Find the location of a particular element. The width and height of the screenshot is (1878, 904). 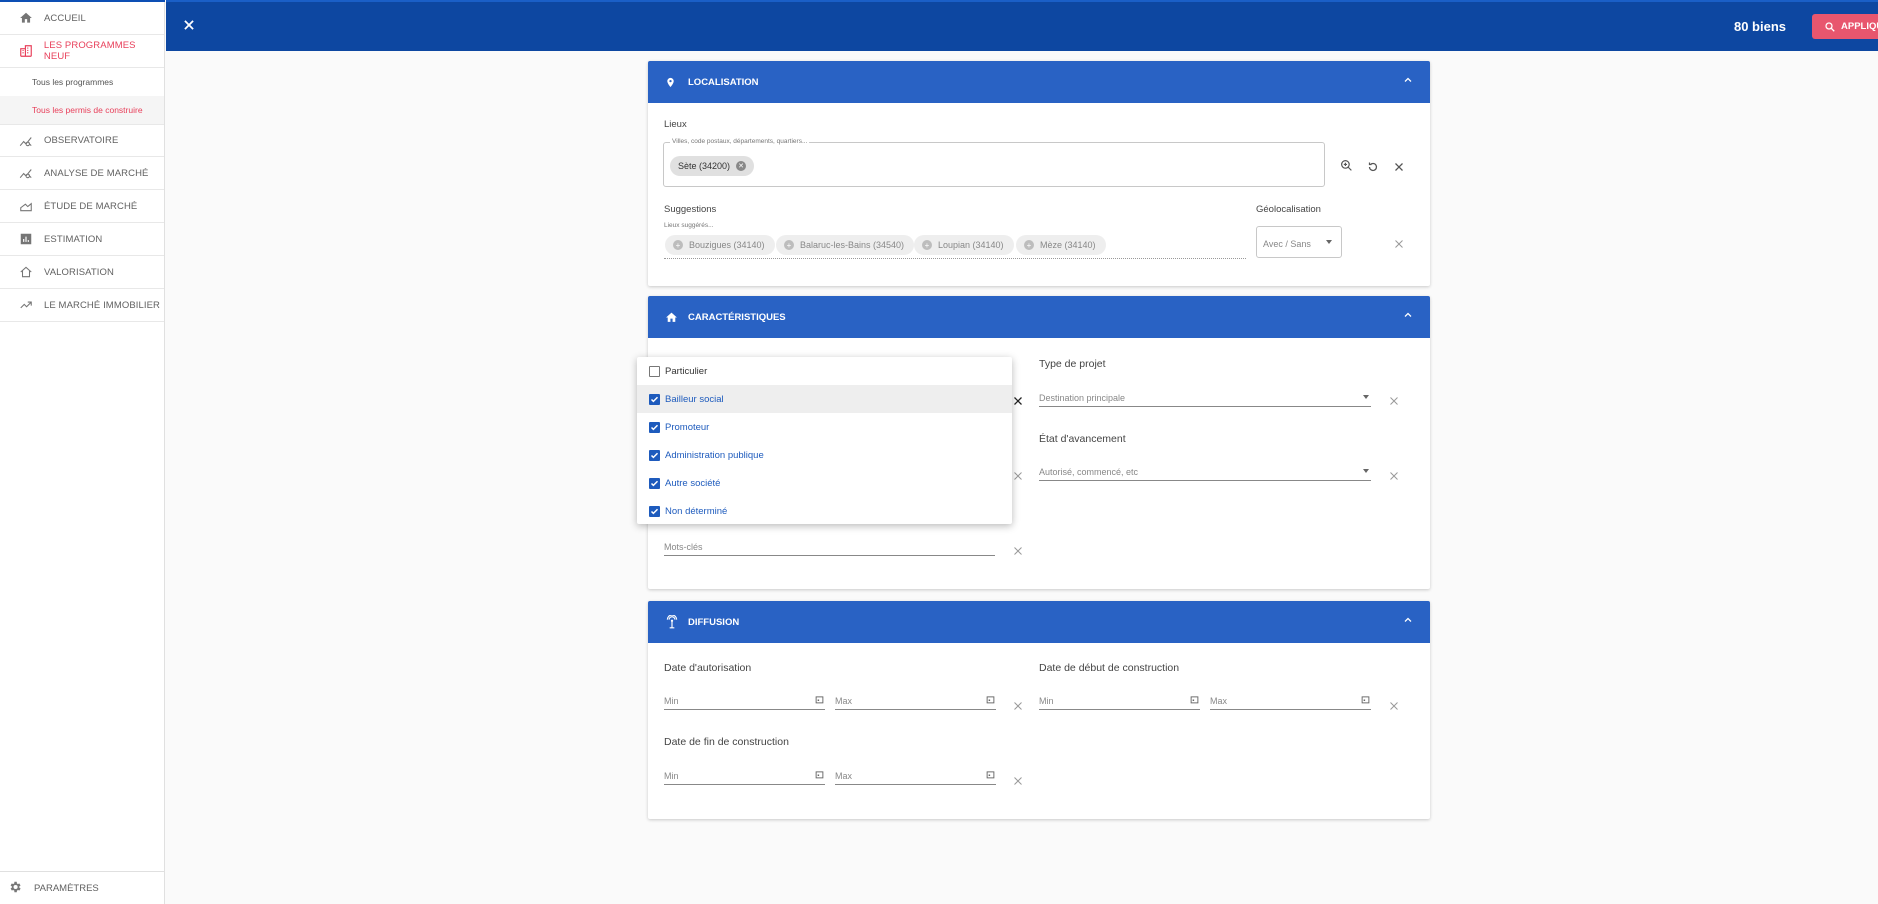

suggestion-chip: + Mèze (34140) is located at coordinates (1061, 245).